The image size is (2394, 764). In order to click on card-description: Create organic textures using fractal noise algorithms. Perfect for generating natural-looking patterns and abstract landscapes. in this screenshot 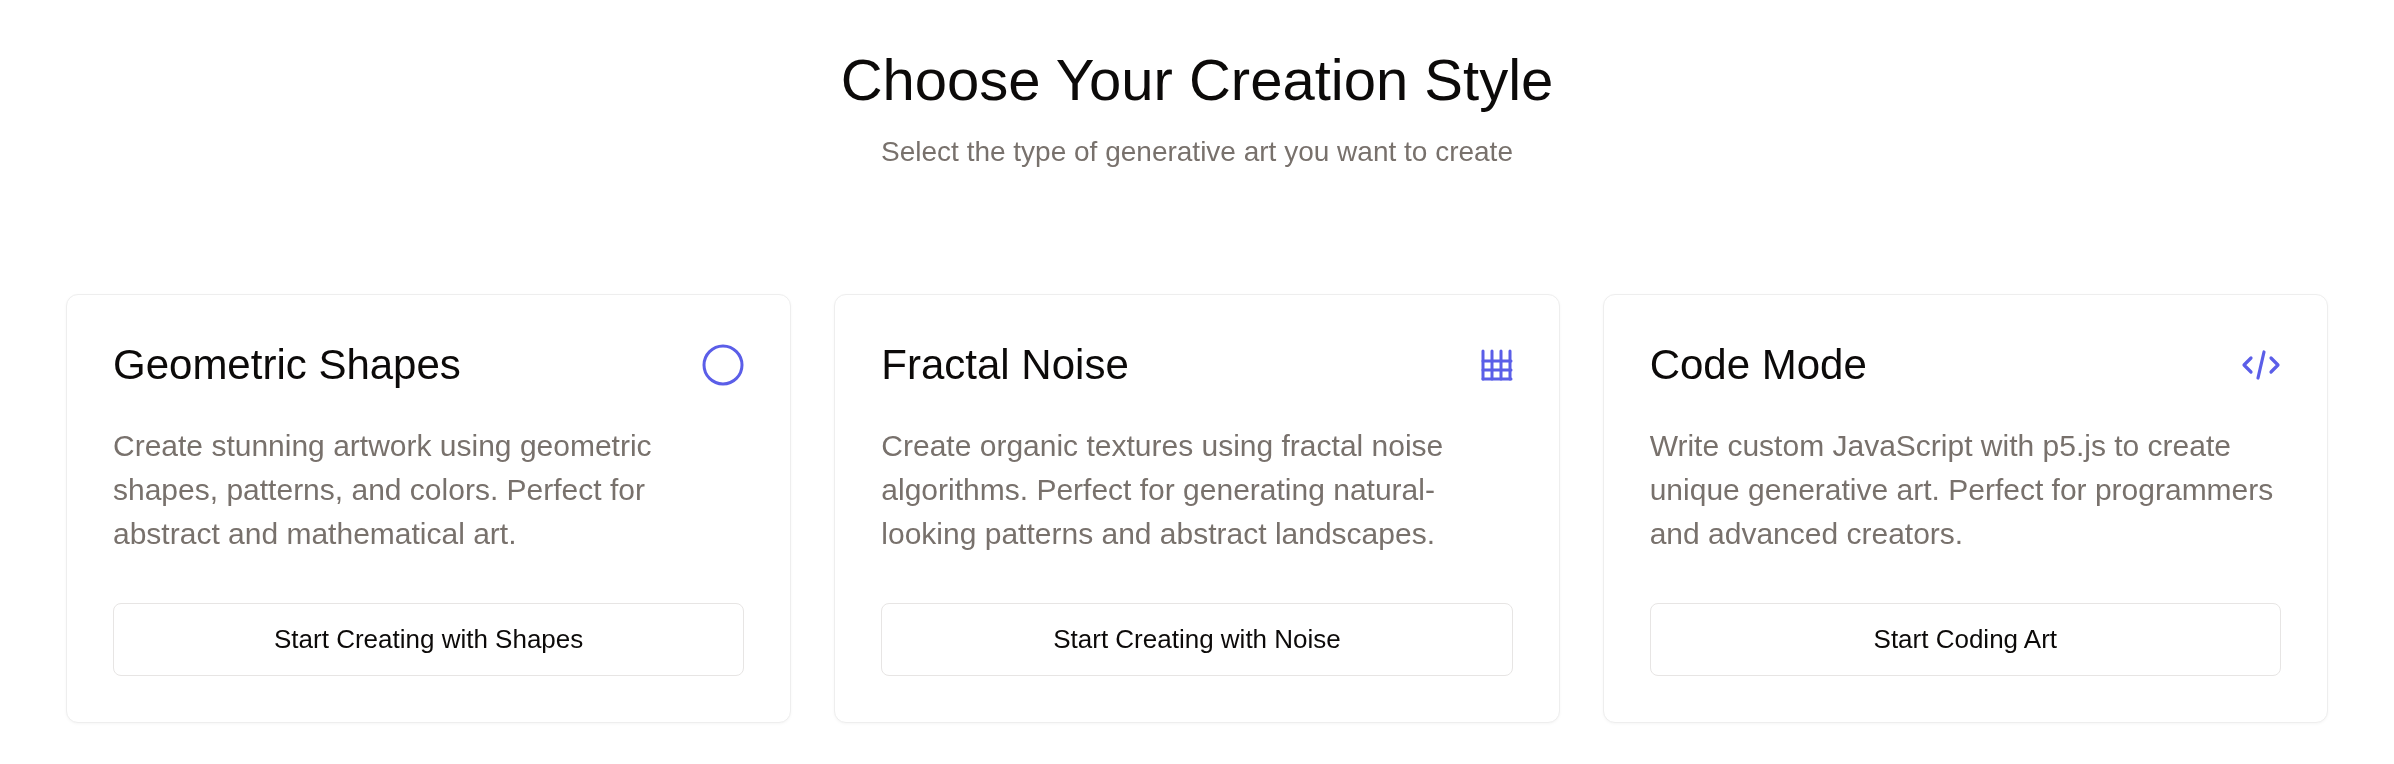, I will do `click(1163, 490)`.